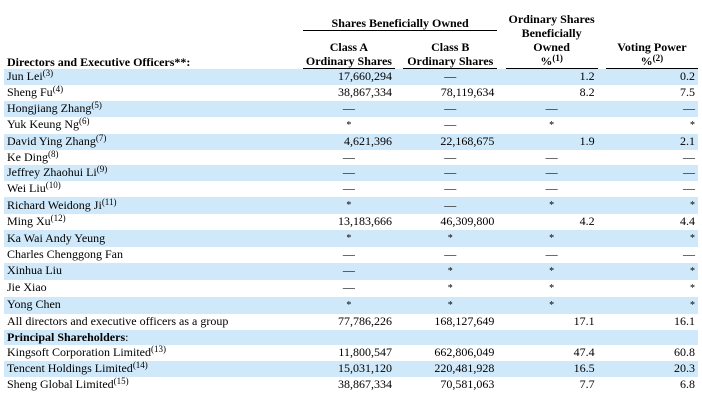 The height and width of the screenshot is (417, 702). What do you see at coordinates (450, 369) in the screenshot?
I see `class-b-shares: 220,481,928` at bounding box center [450, 369].